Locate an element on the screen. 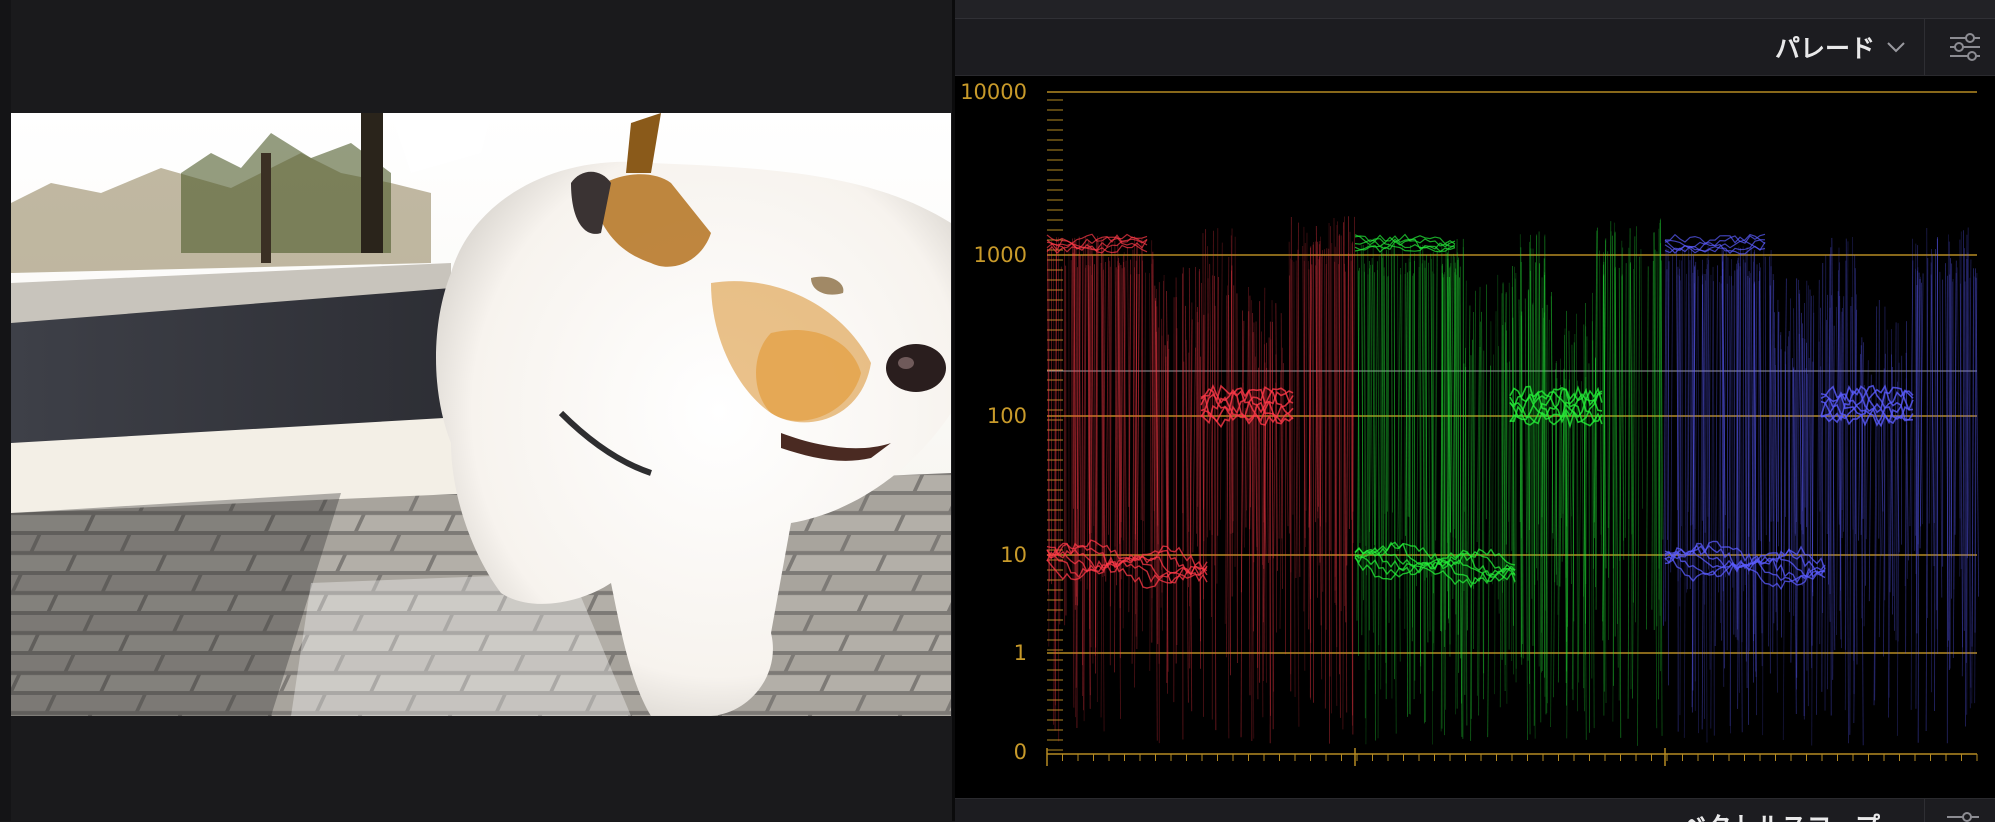 Image resolution: width=1995 pixels, height=822 pixels. blue-channel-waveform is located at coordinates (1820, 487).